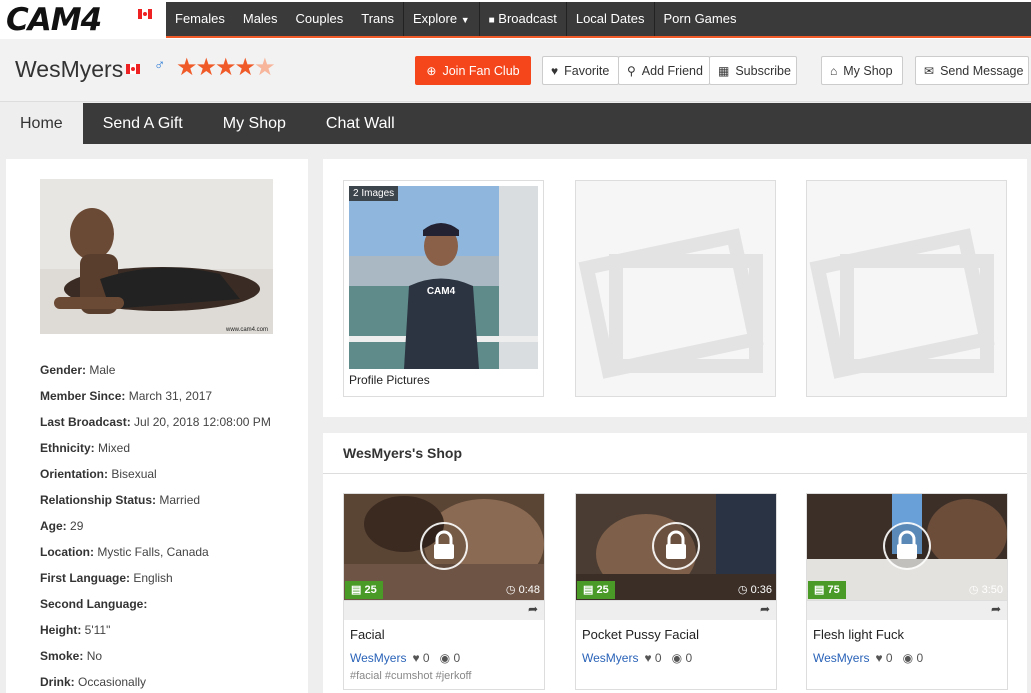 The image size is (1031, 693). Describe the element at coordinates (435, 18) in the screenshot. I see `nav-explore-label: Explore` at that location.